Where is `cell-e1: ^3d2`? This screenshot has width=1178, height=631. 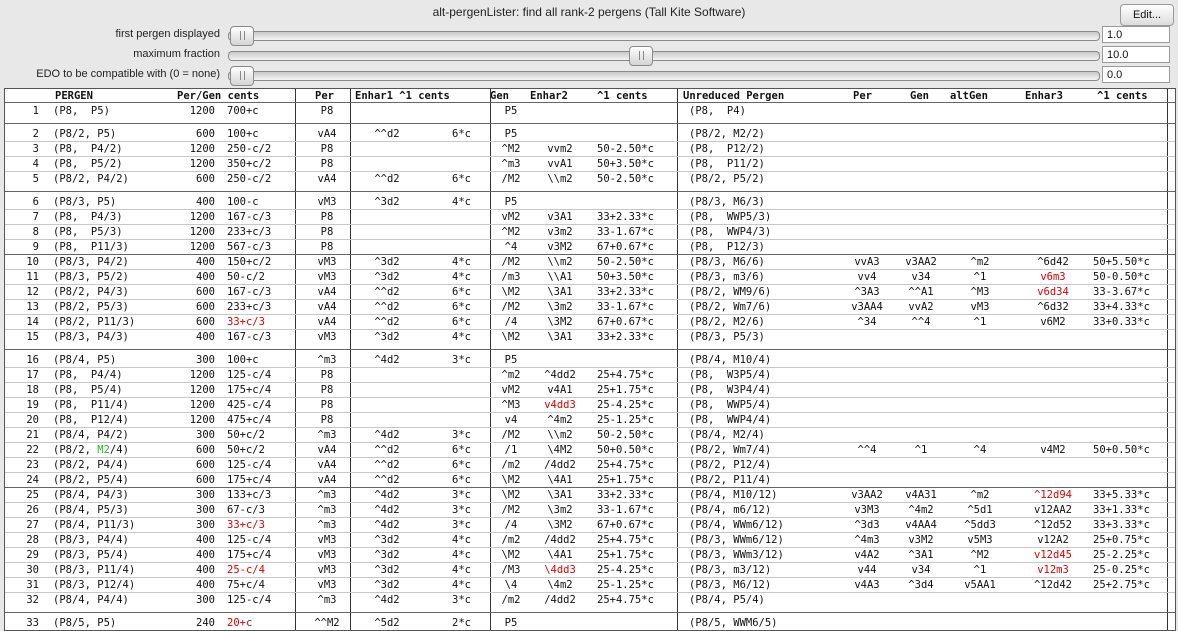
cell-e1: ^3d2 is located at coordinates (387, 202).